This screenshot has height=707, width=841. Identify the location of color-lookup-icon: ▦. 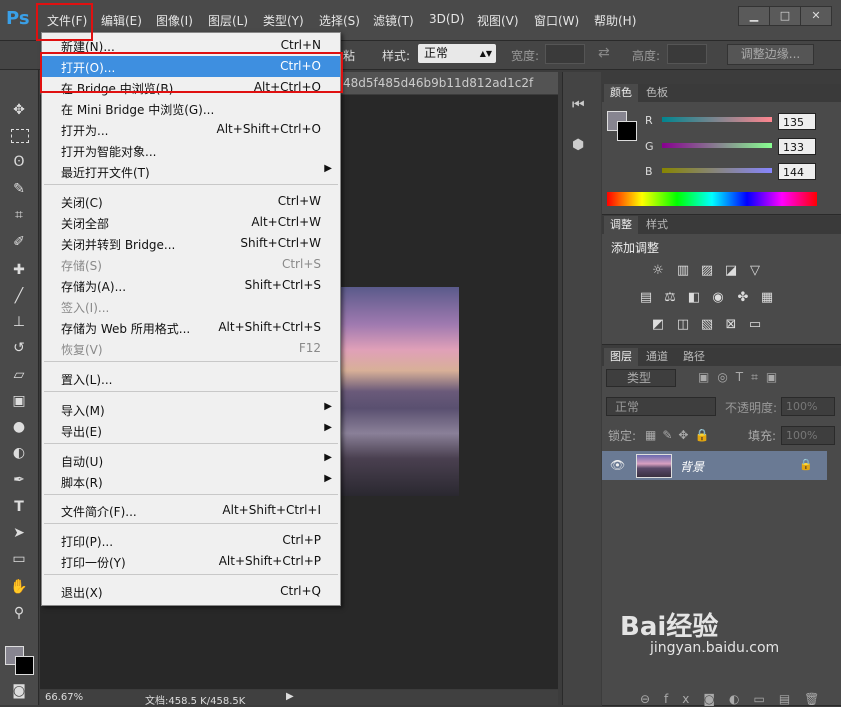
(767, 298).